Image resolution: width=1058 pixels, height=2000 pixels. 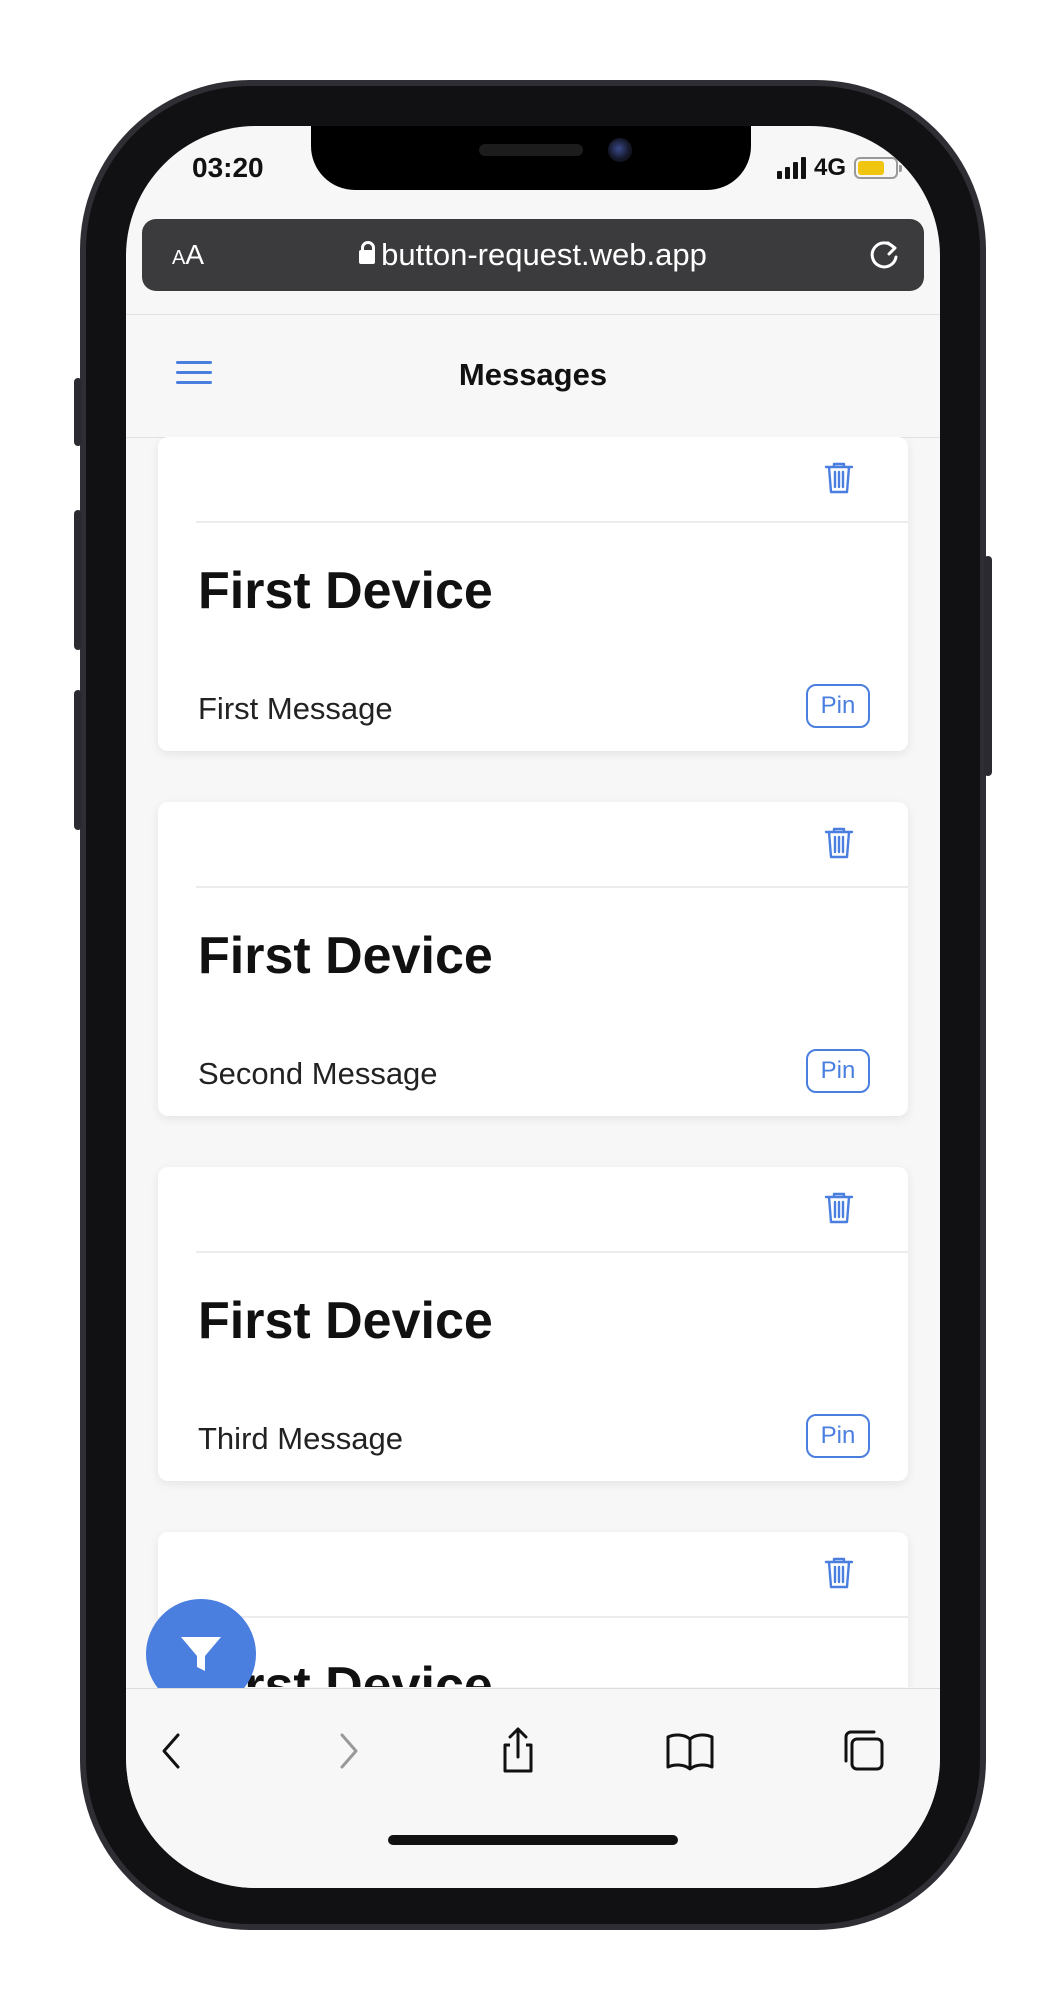 I want to click on url-display: button-request.web.app, so click(x=533, y=255).